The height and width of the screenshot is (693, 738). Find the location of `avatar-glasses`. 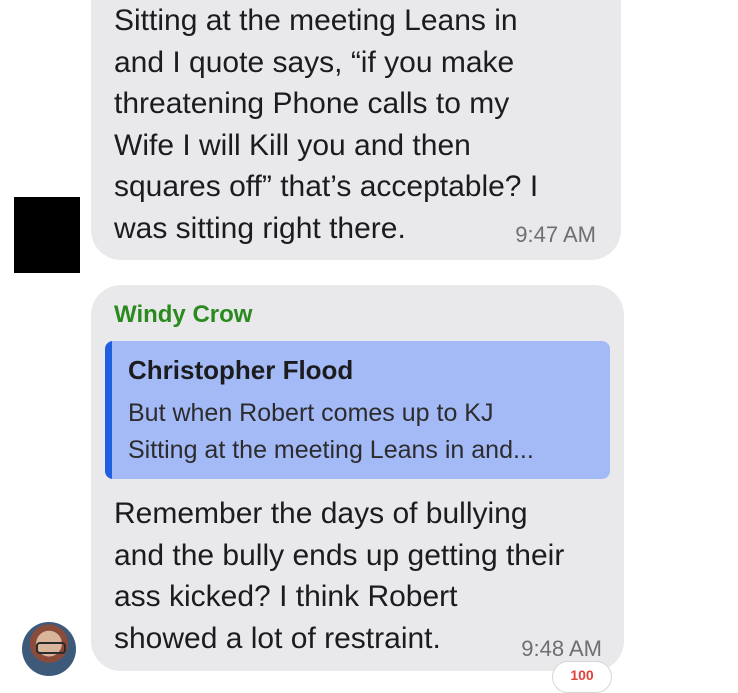

avatar-glasses is located at coordinates (51, 648).